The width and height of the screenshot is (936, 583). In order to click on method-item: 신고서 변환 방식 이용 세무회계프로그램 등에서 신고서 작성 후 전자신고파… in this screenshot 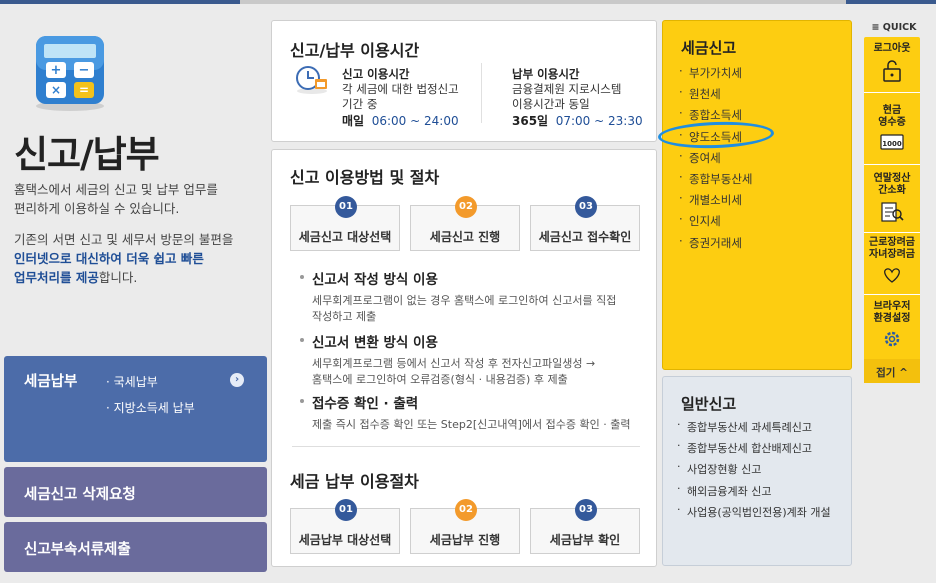, I will do `click(470, 359)`.